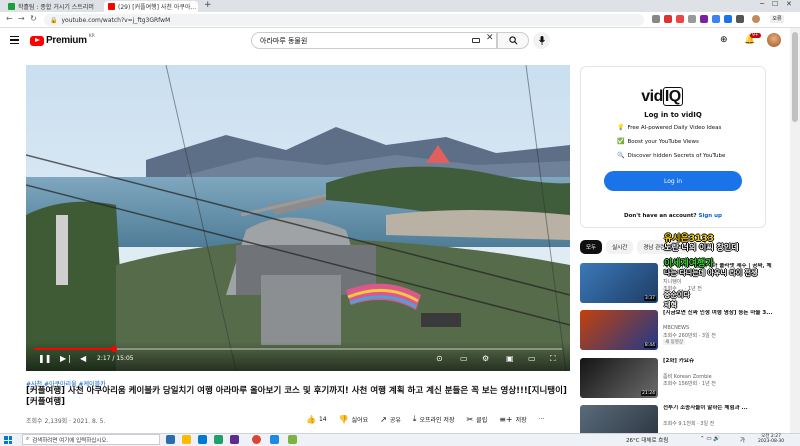 Image resolution: width=800 pixels, height=446 pixels. I want to click on recommendation-channel: MBCNEWS, so click(676, 328).